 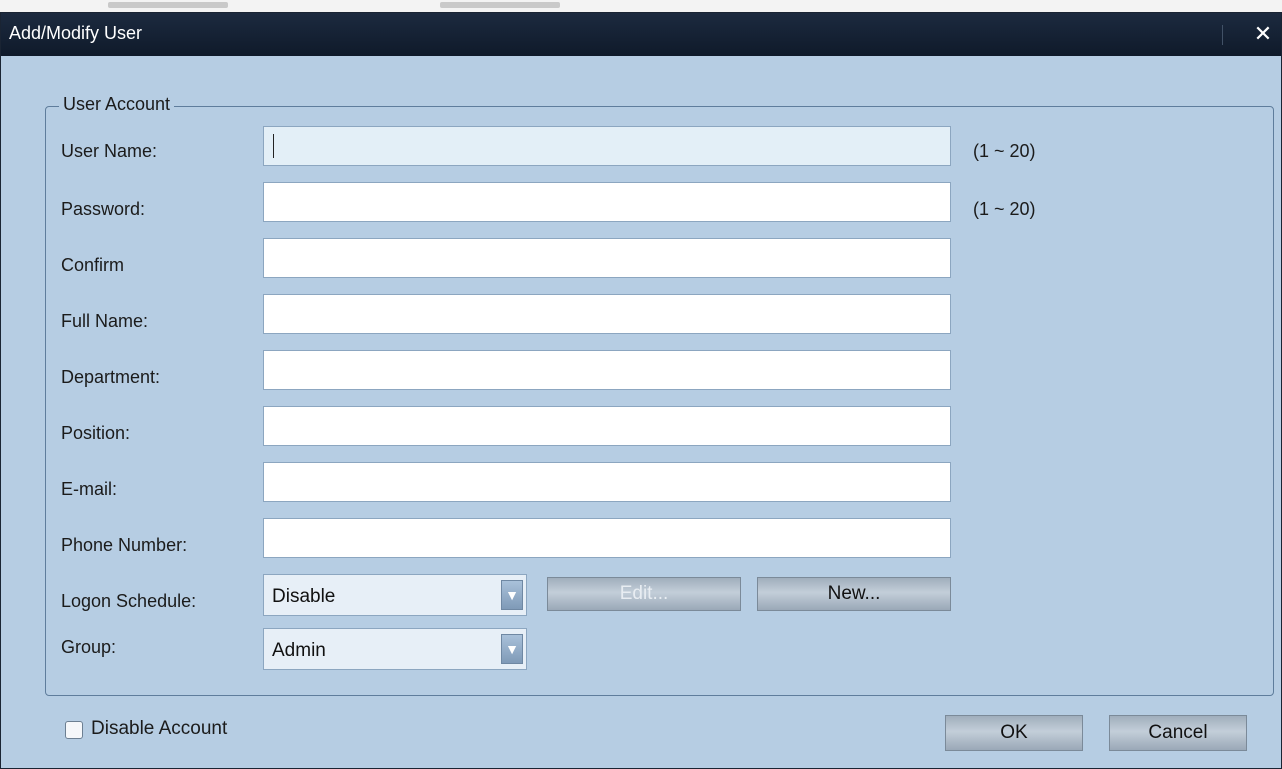 What do you see at coordinates (273, 146) in the screenshot?
I see `text-cursor` at bounding box center [273, 146].